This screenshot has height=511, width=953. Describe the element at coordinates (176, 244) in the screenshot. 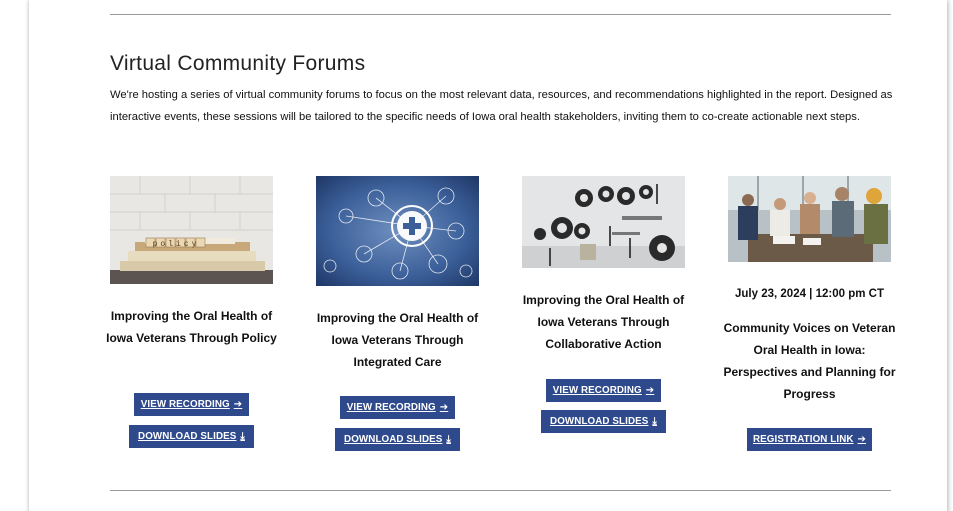

I see `svg-text: policy` at that location.